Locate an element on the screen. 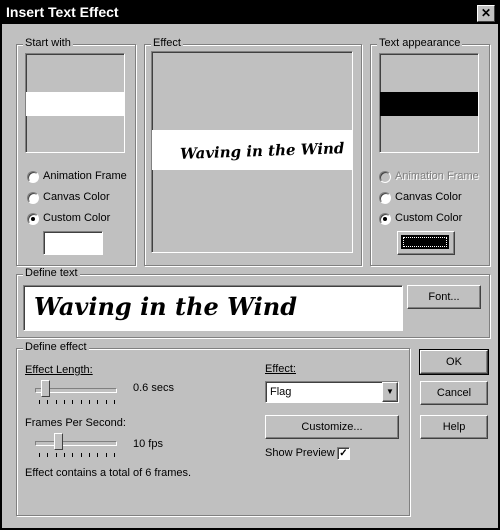  effect-label: Effect is located at coordinates (167, 43).